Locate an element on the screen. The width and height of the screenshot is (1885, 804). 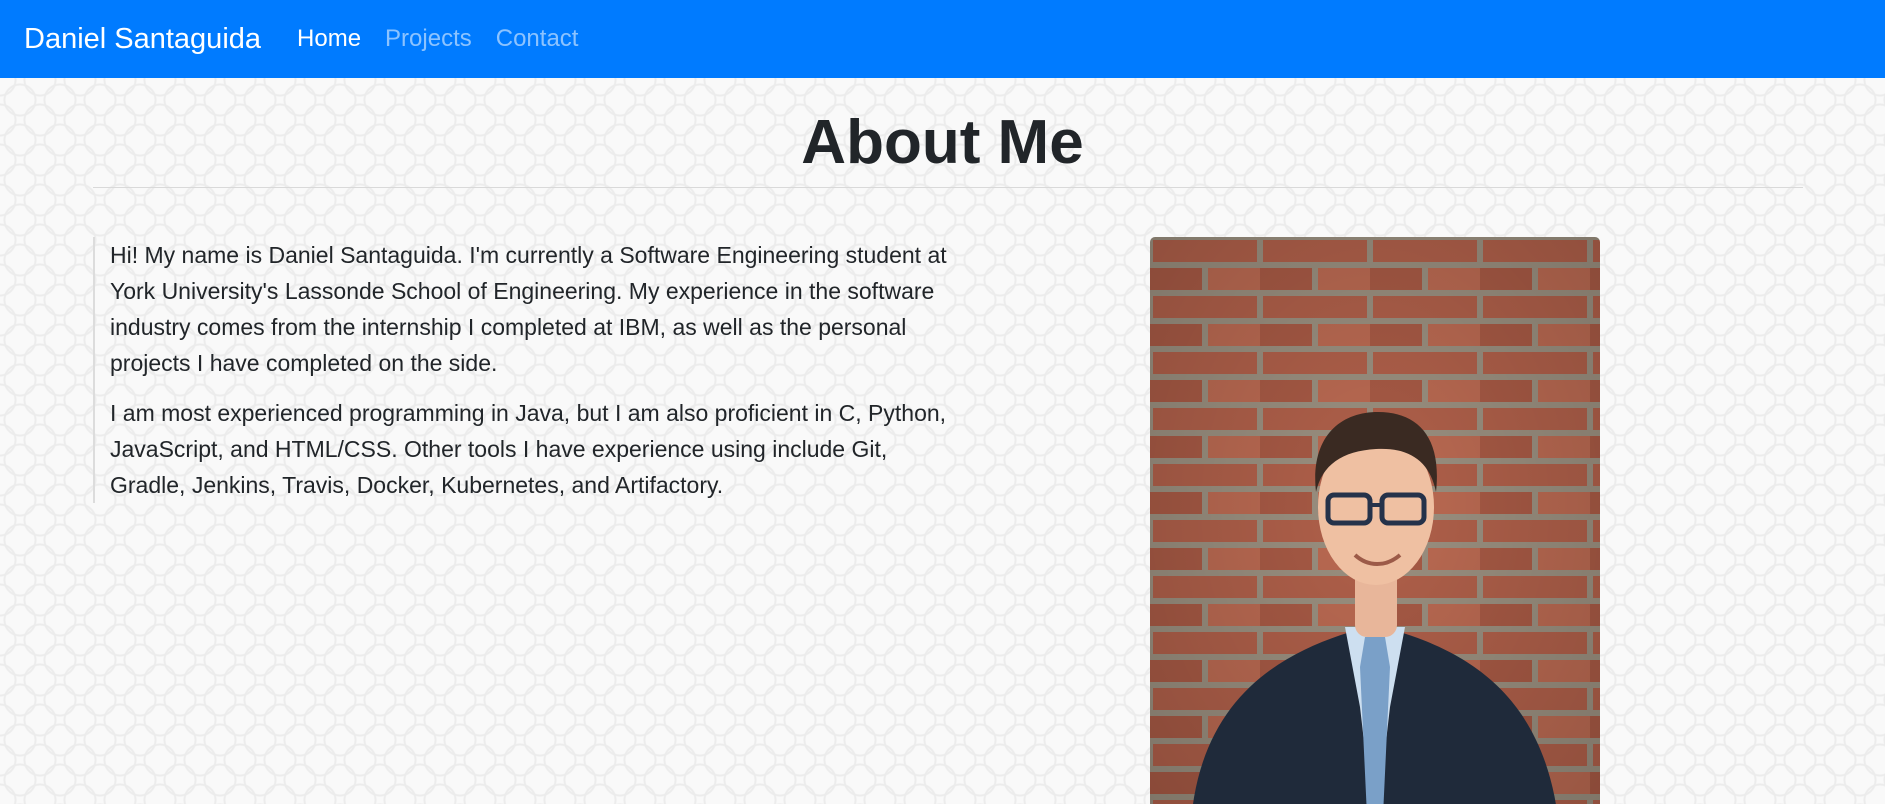
title-divider is located at coordinates (948, 187).